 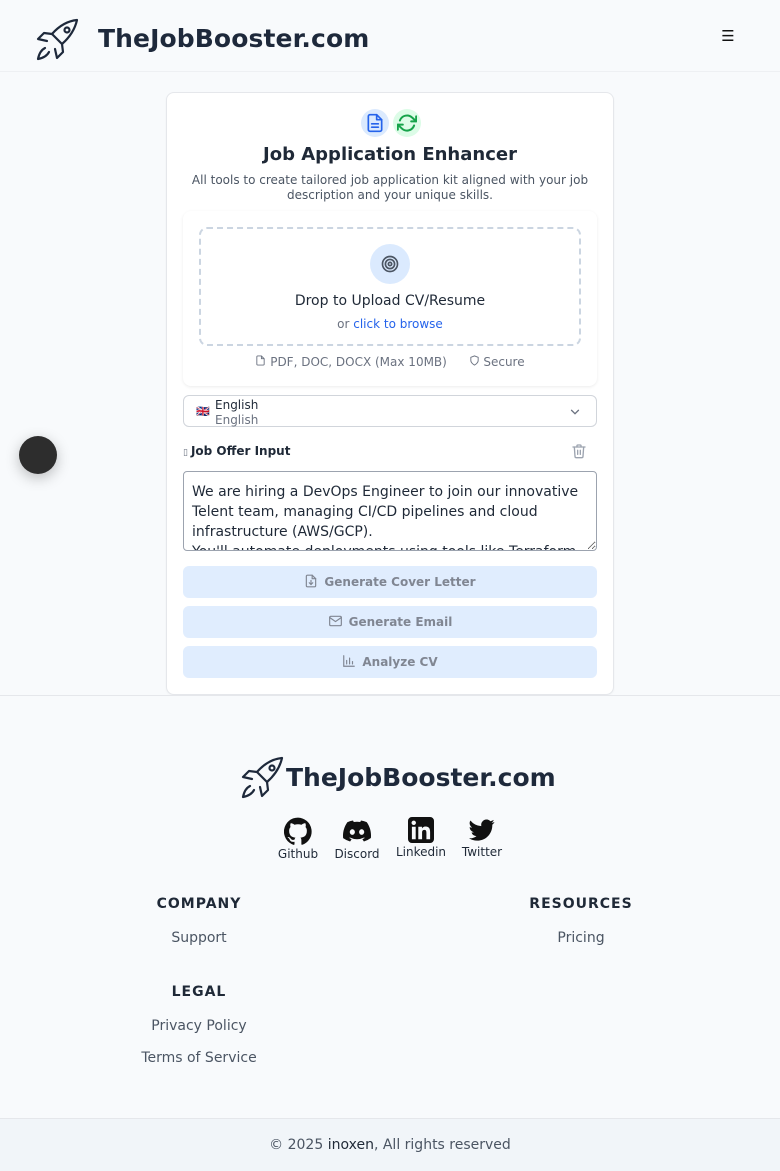 I want to click on twitter-link: Twitter, so click(x=482, y=838).